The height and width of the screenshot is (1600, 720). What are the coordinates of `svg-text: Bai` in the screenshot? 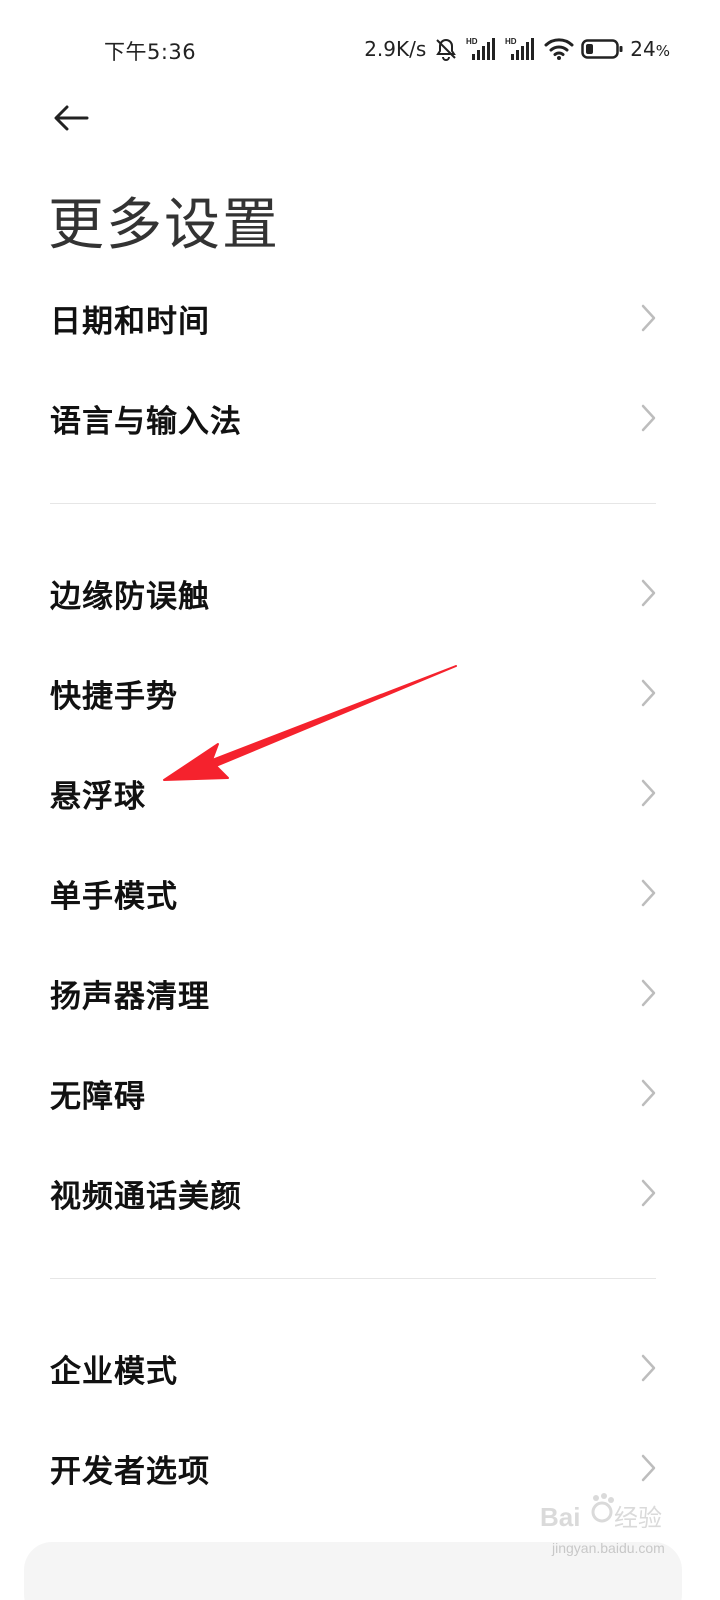 It's located at (560, 1517).